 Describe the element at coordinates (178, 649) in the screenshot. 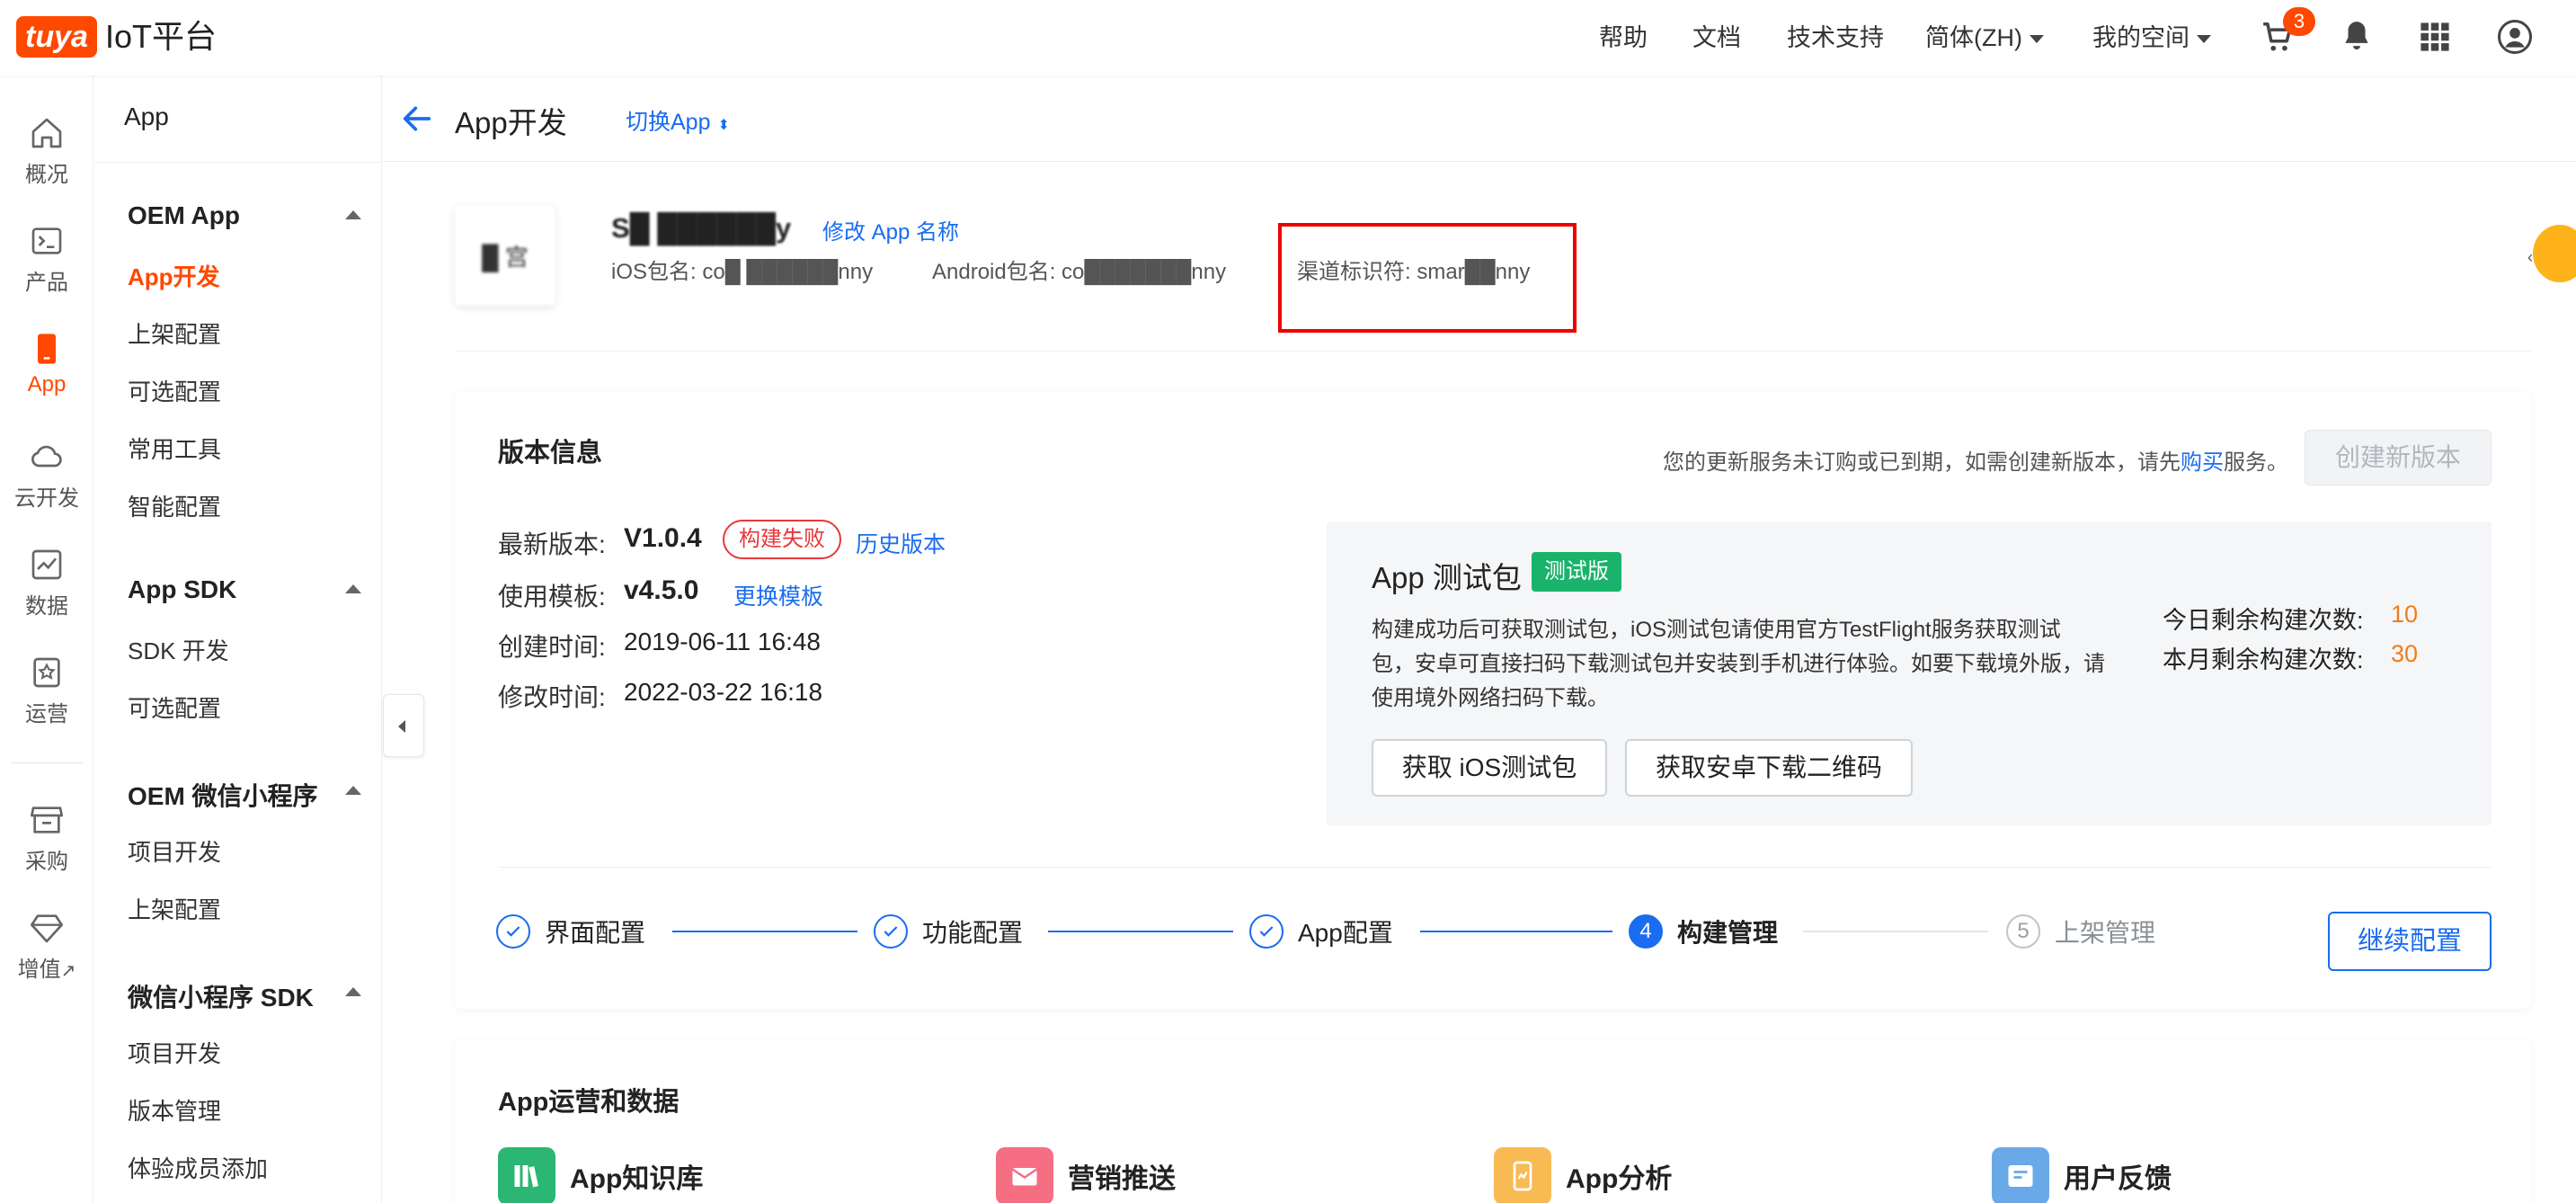

I see `sidebar-item-sdk-dev: SDK 开发` at that location.